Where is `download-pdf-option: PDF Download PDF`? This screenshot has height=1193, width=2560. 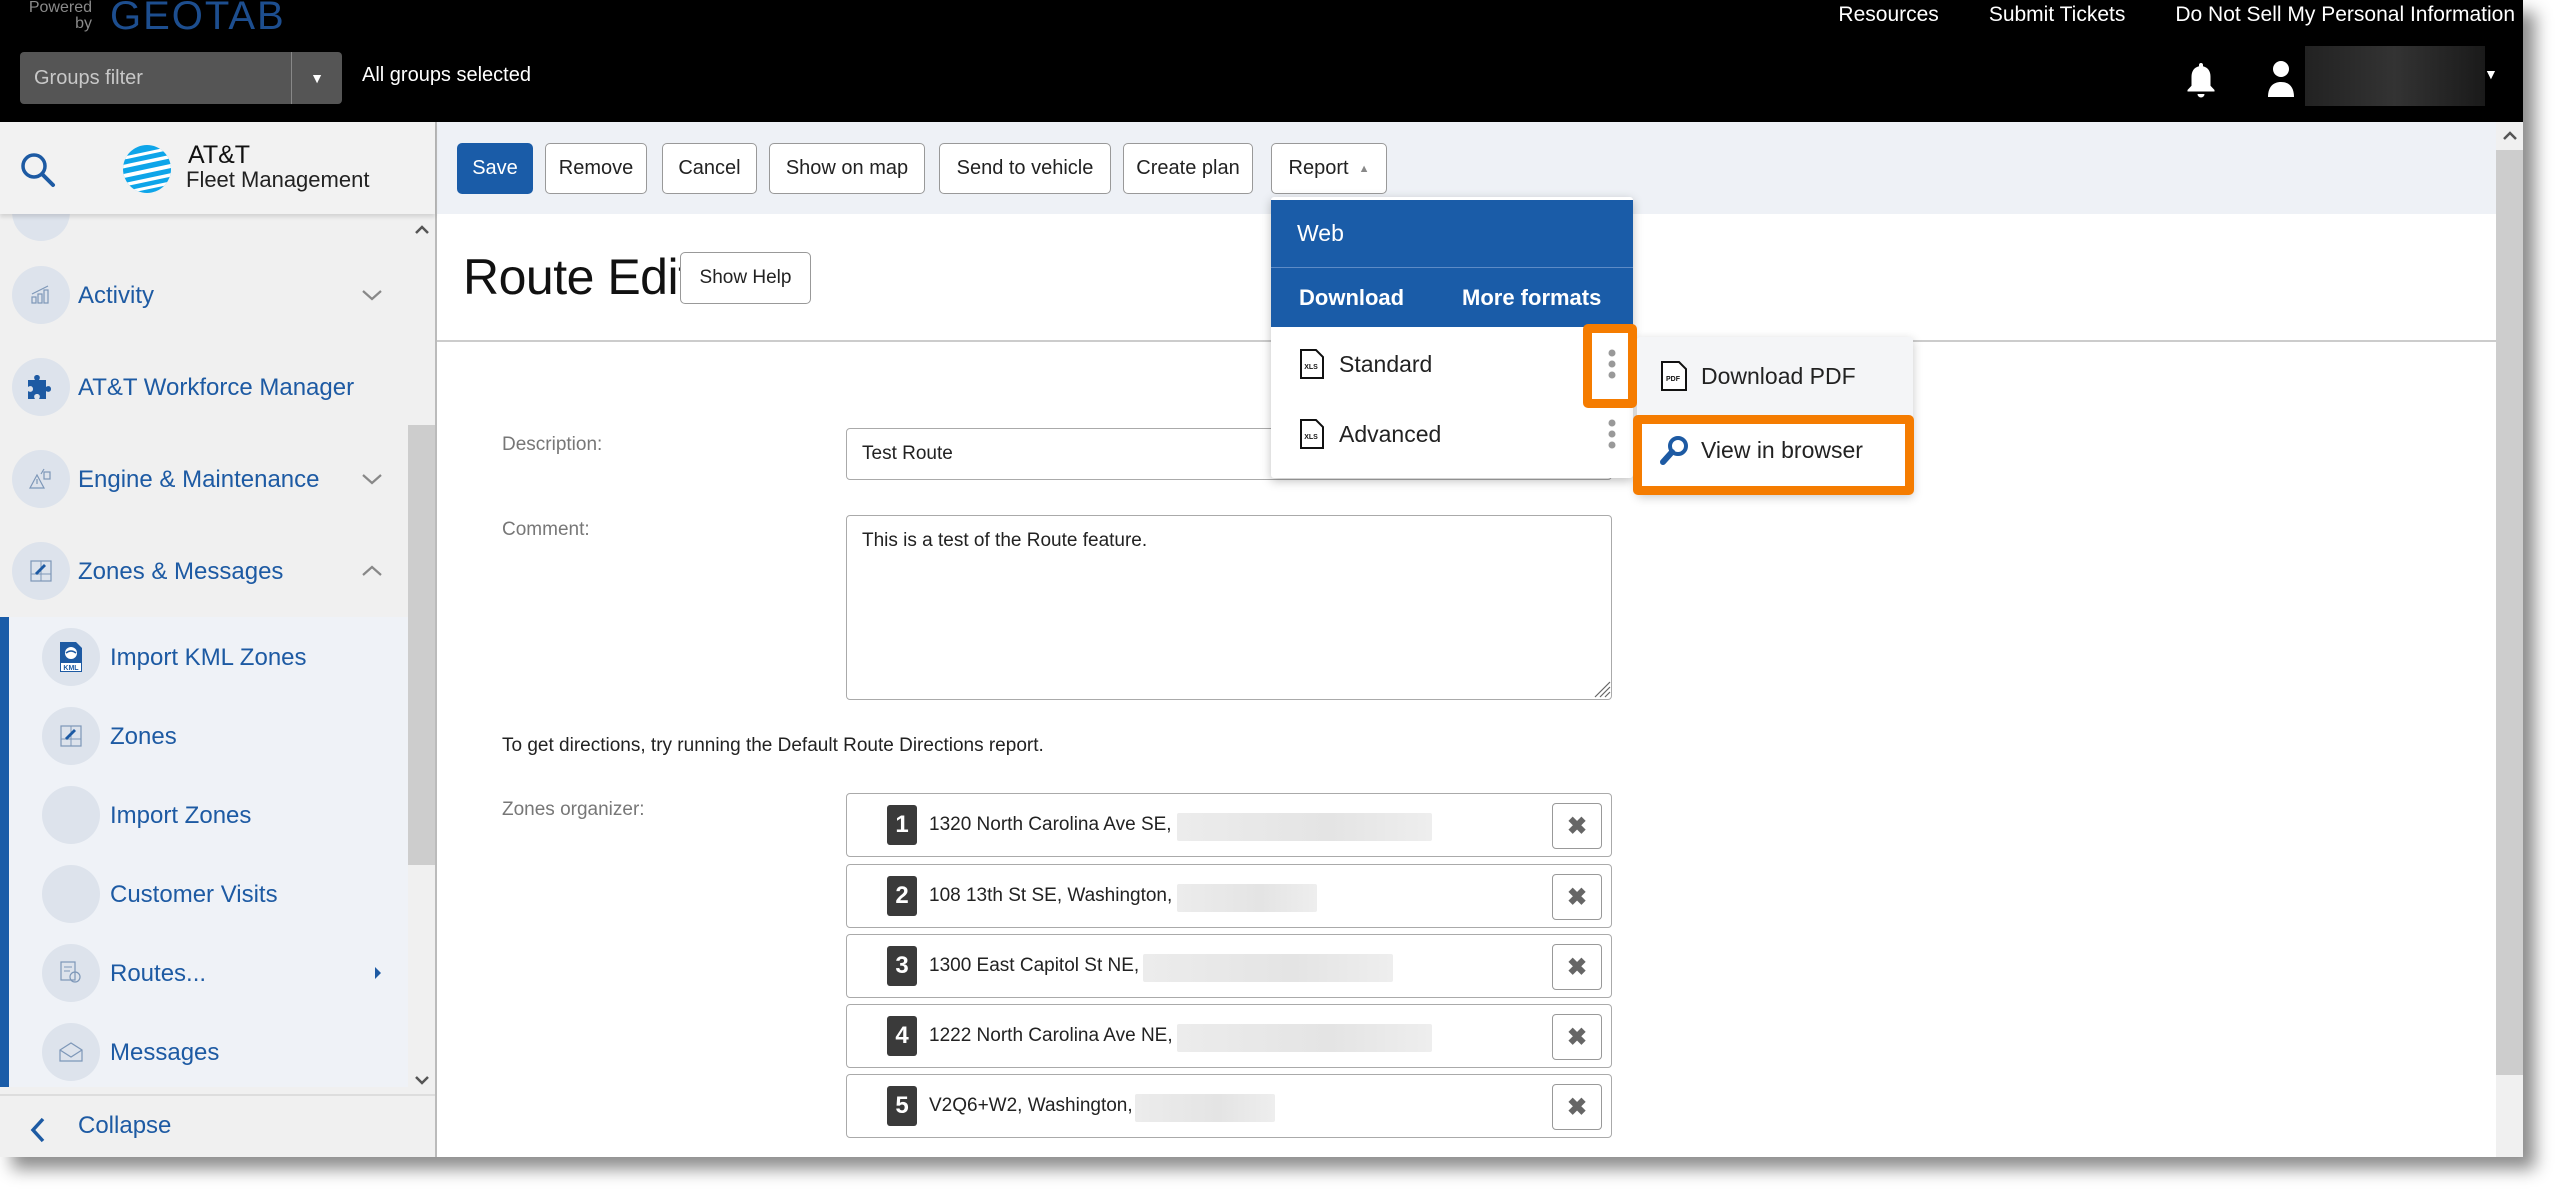
download-pdf-option: PDF Download PDF is located at coordinates (1775, 376).